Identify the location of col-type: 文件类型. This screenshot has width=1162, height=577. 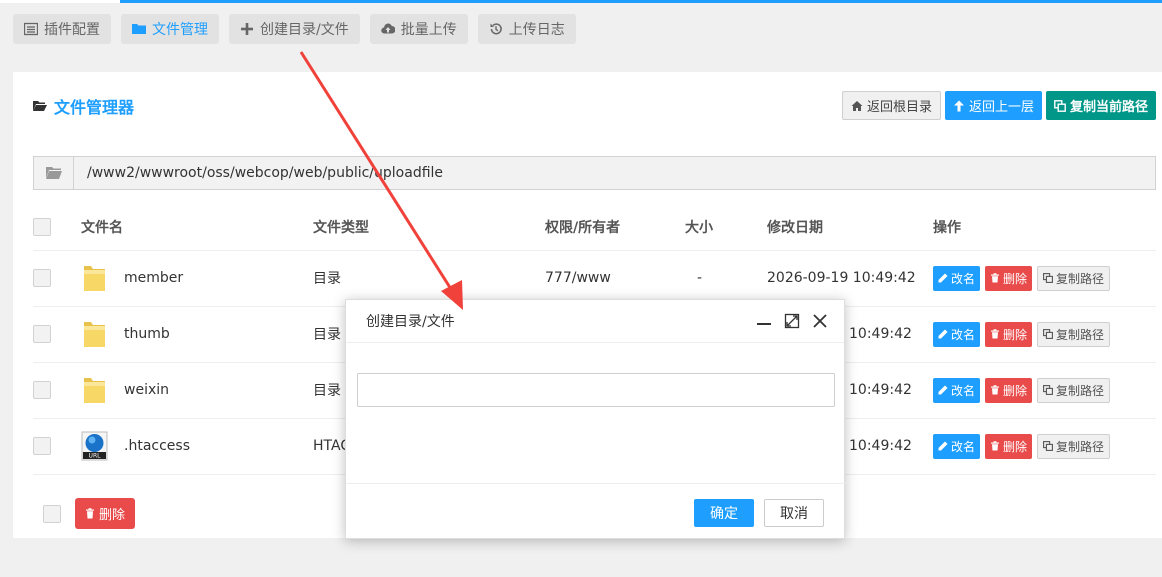
(429, 227).